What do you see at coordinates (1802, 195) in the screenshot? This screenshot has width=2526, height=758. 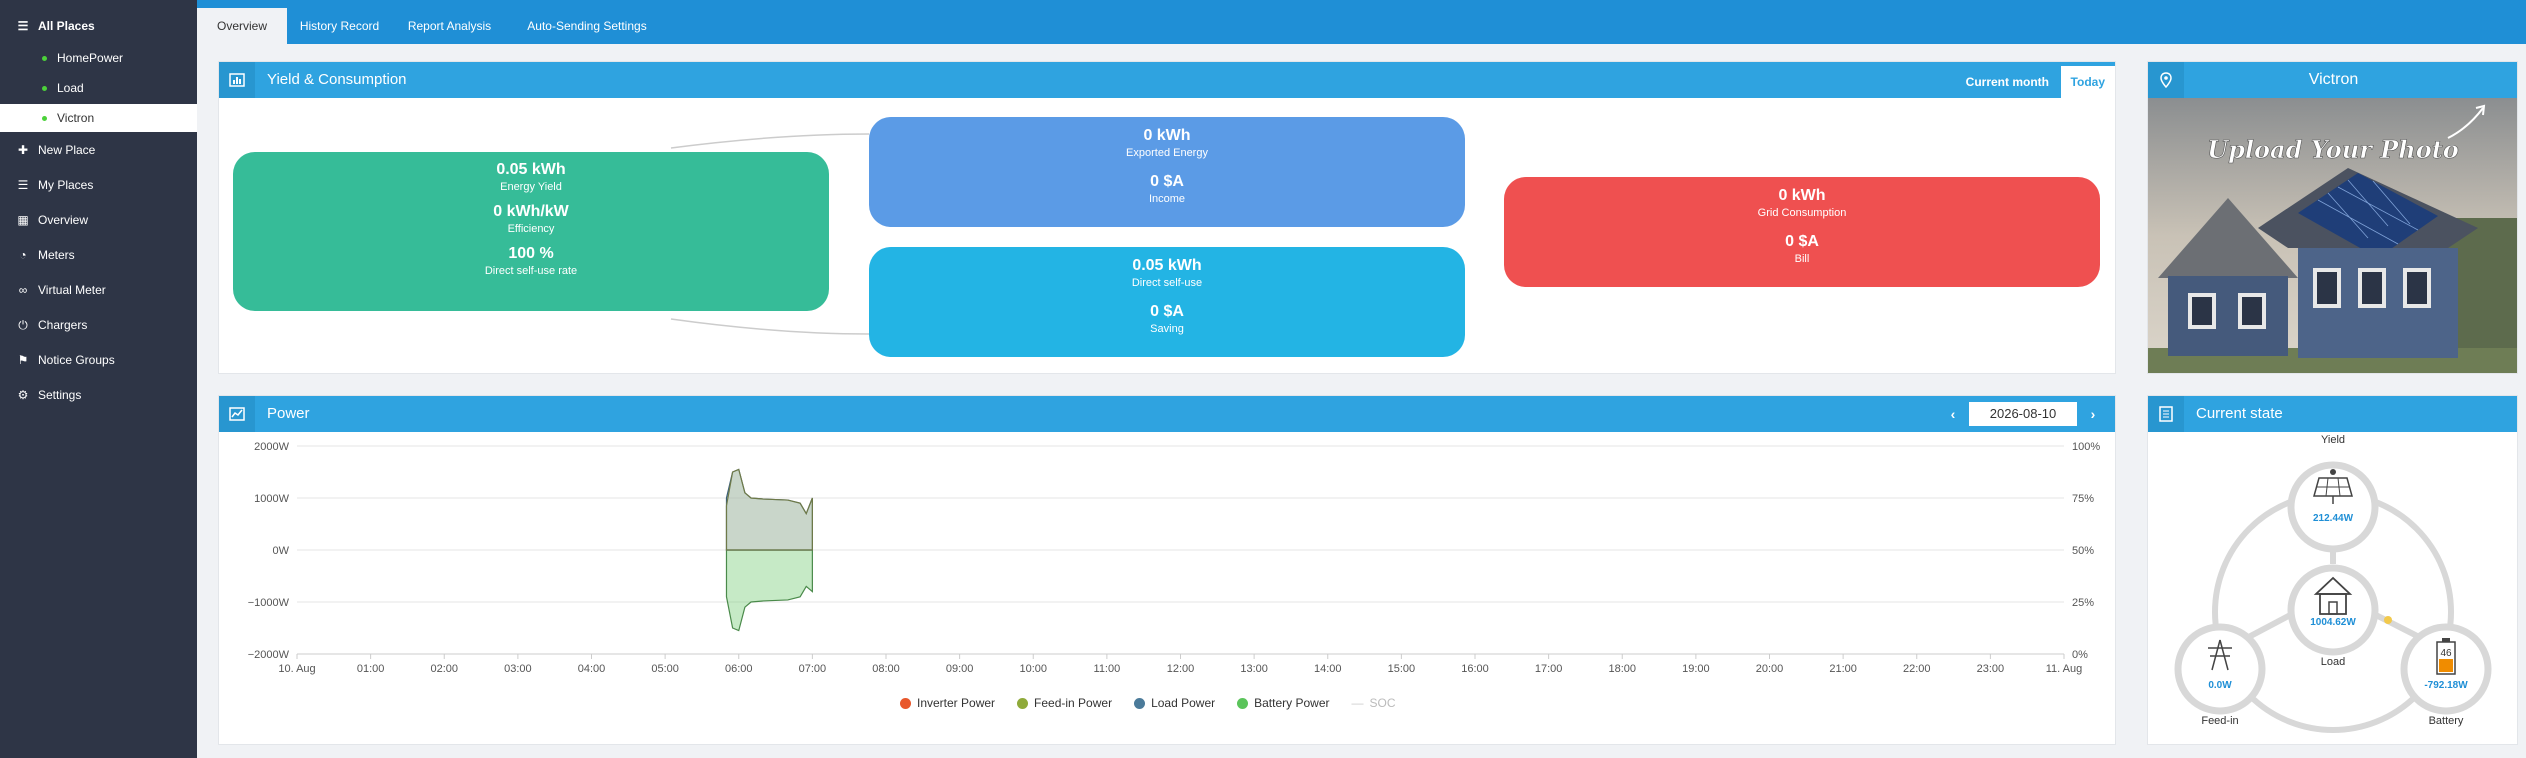 I see `grid-consumption-value: 0 kWh` at bounding box center [1802, 195].